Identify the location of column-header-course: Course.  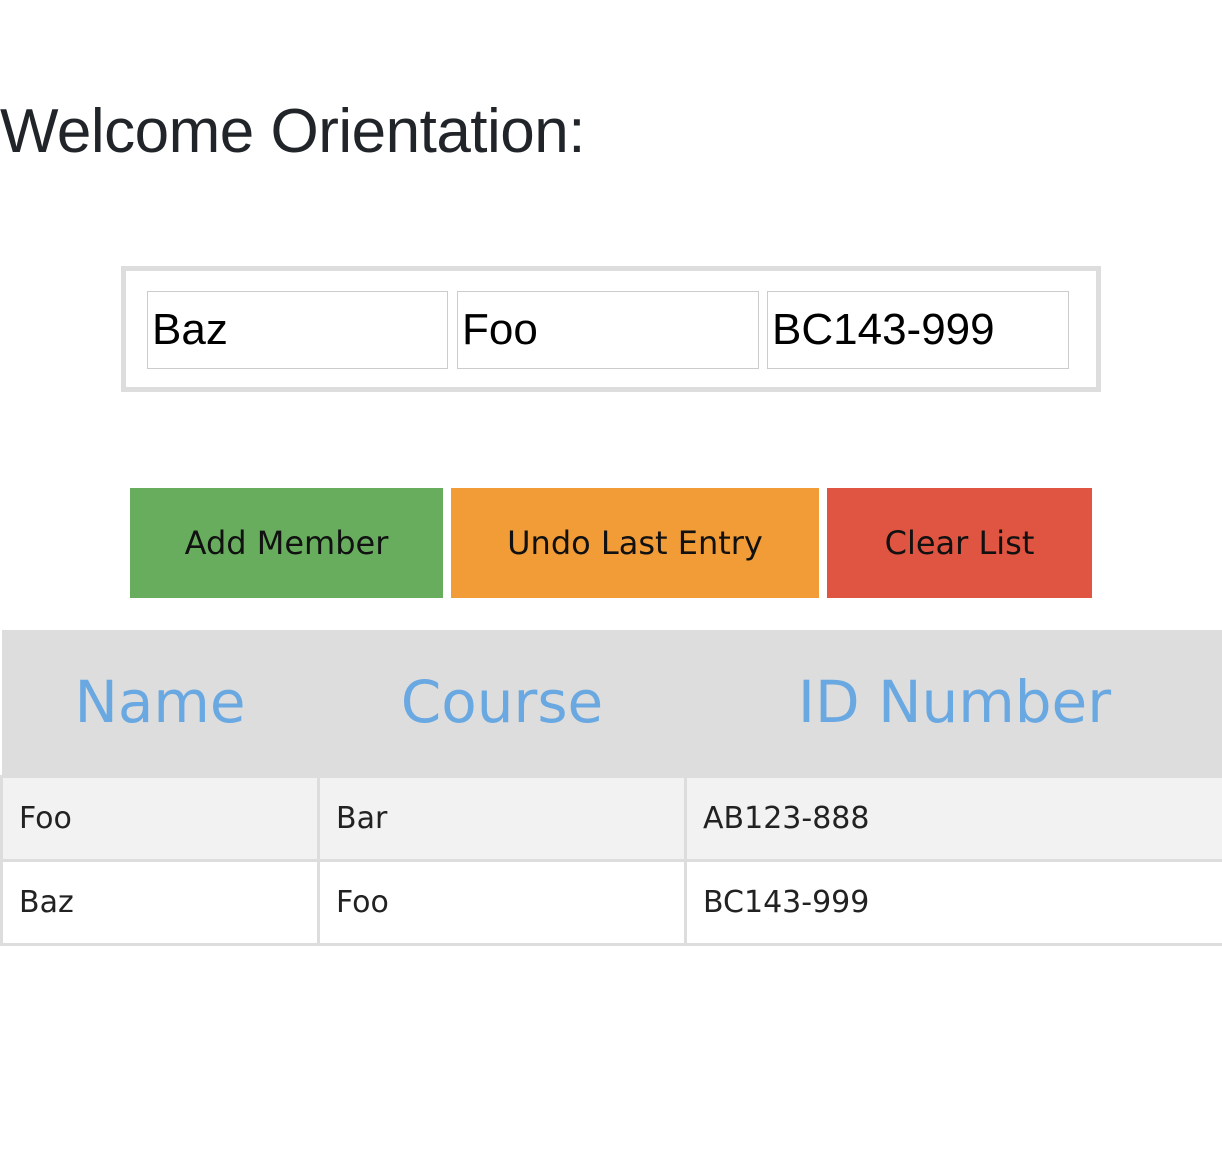
(502, 702).